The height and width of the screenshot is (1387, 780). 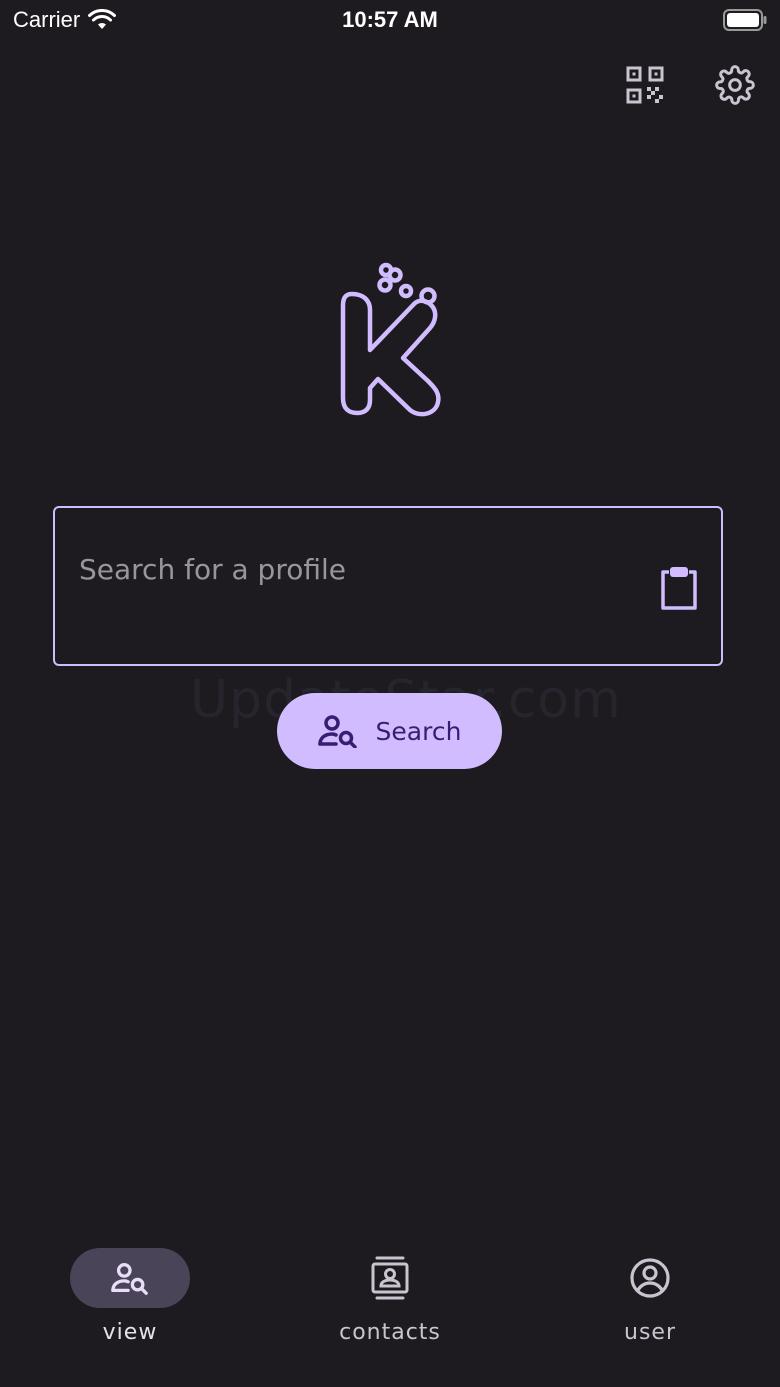 I want to click on account-circle-icon, so click(x=650, y=1278).